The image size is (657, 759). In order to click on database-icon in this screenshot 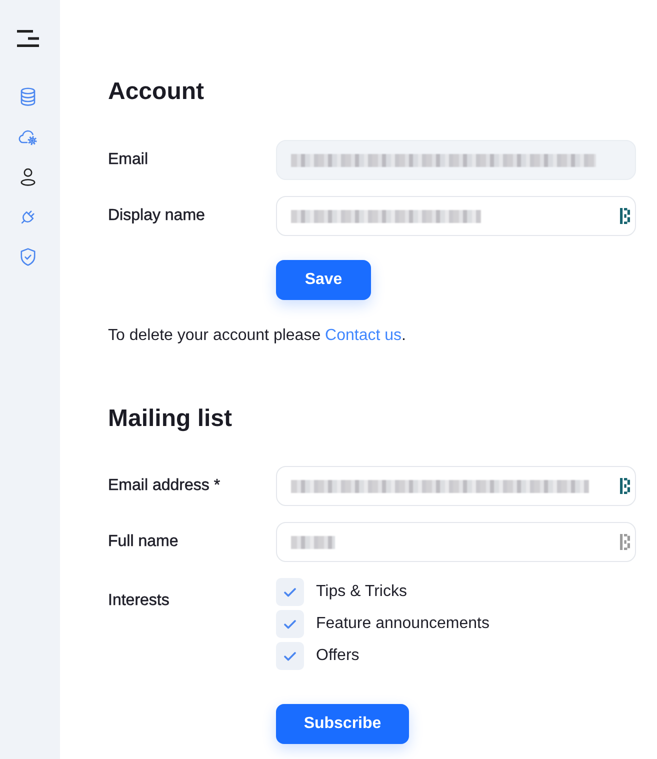, I will do `click(28, 97)`.